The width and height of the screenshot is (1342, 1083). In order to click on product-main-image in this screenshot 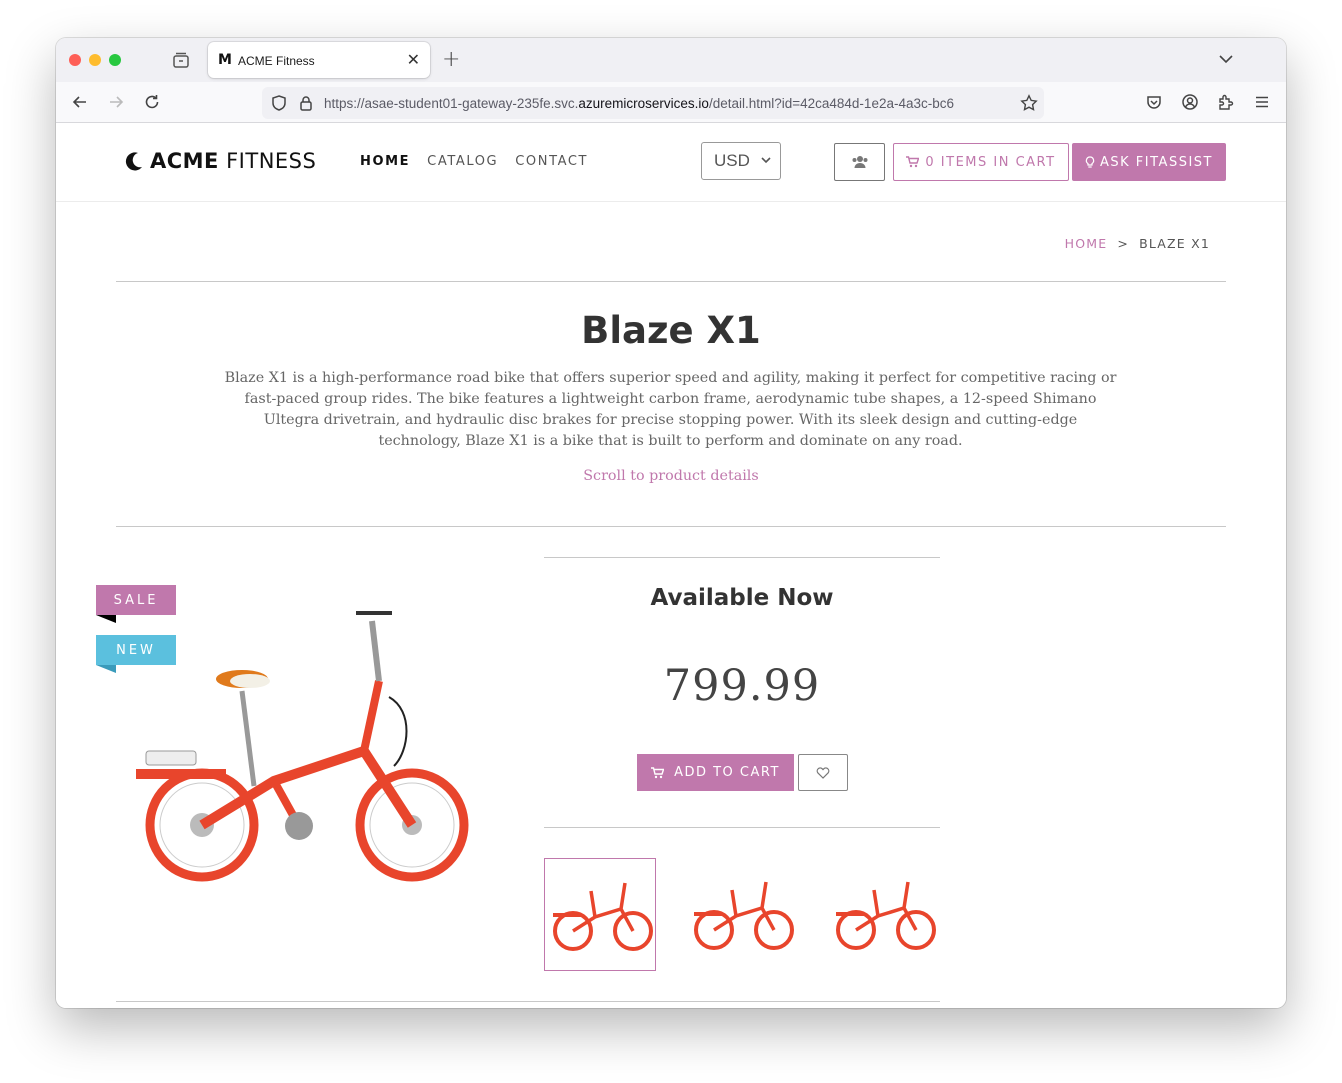, I will do `click(302, 746)`.